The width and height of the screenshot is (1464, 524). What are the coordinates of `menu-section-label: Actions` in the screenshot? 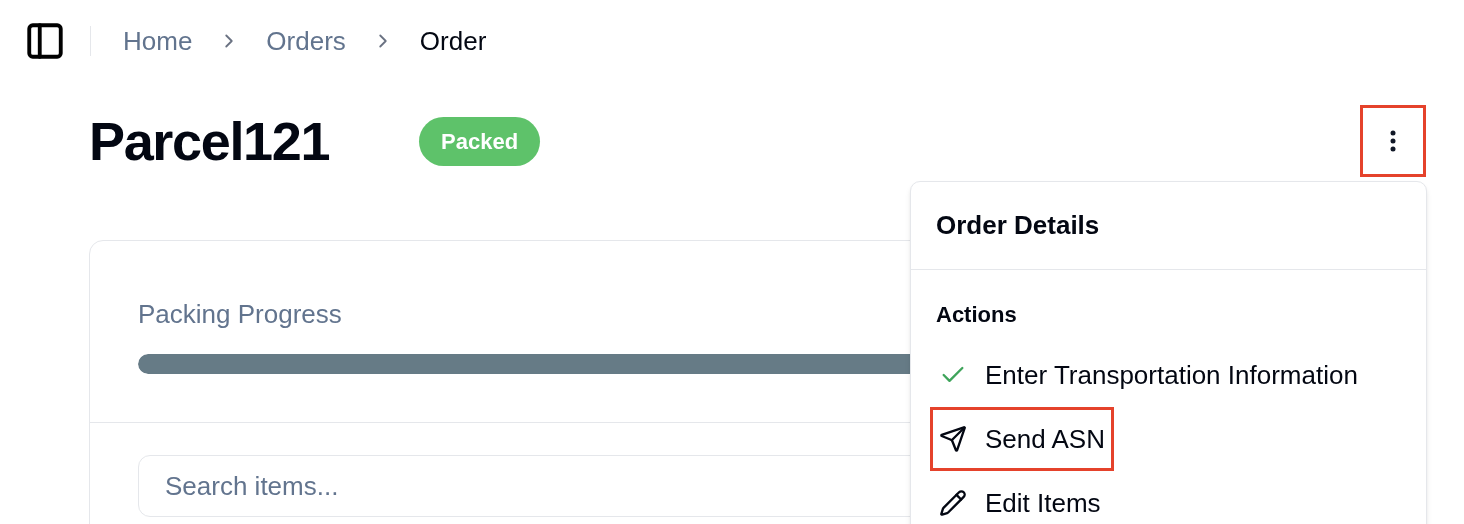 It's located at (977, 315).